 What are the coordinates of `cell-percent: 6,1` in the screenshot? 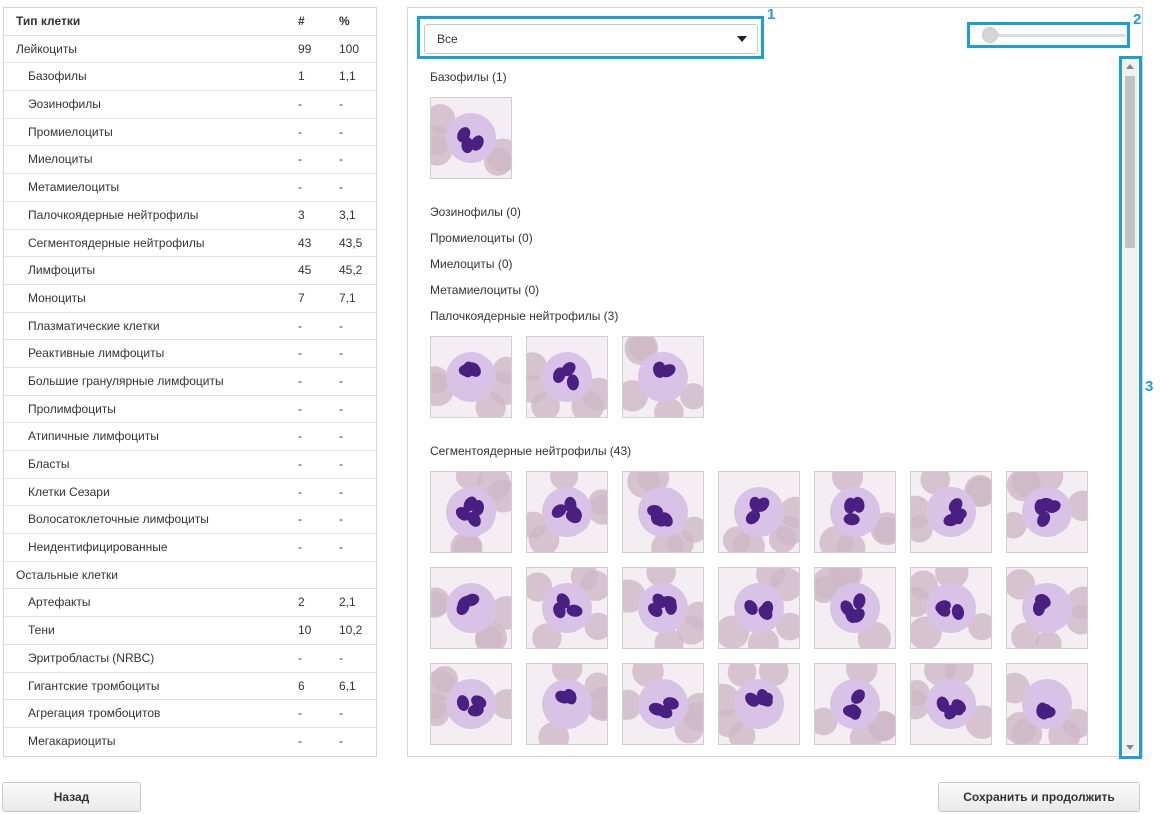 It's located at (347, 685).